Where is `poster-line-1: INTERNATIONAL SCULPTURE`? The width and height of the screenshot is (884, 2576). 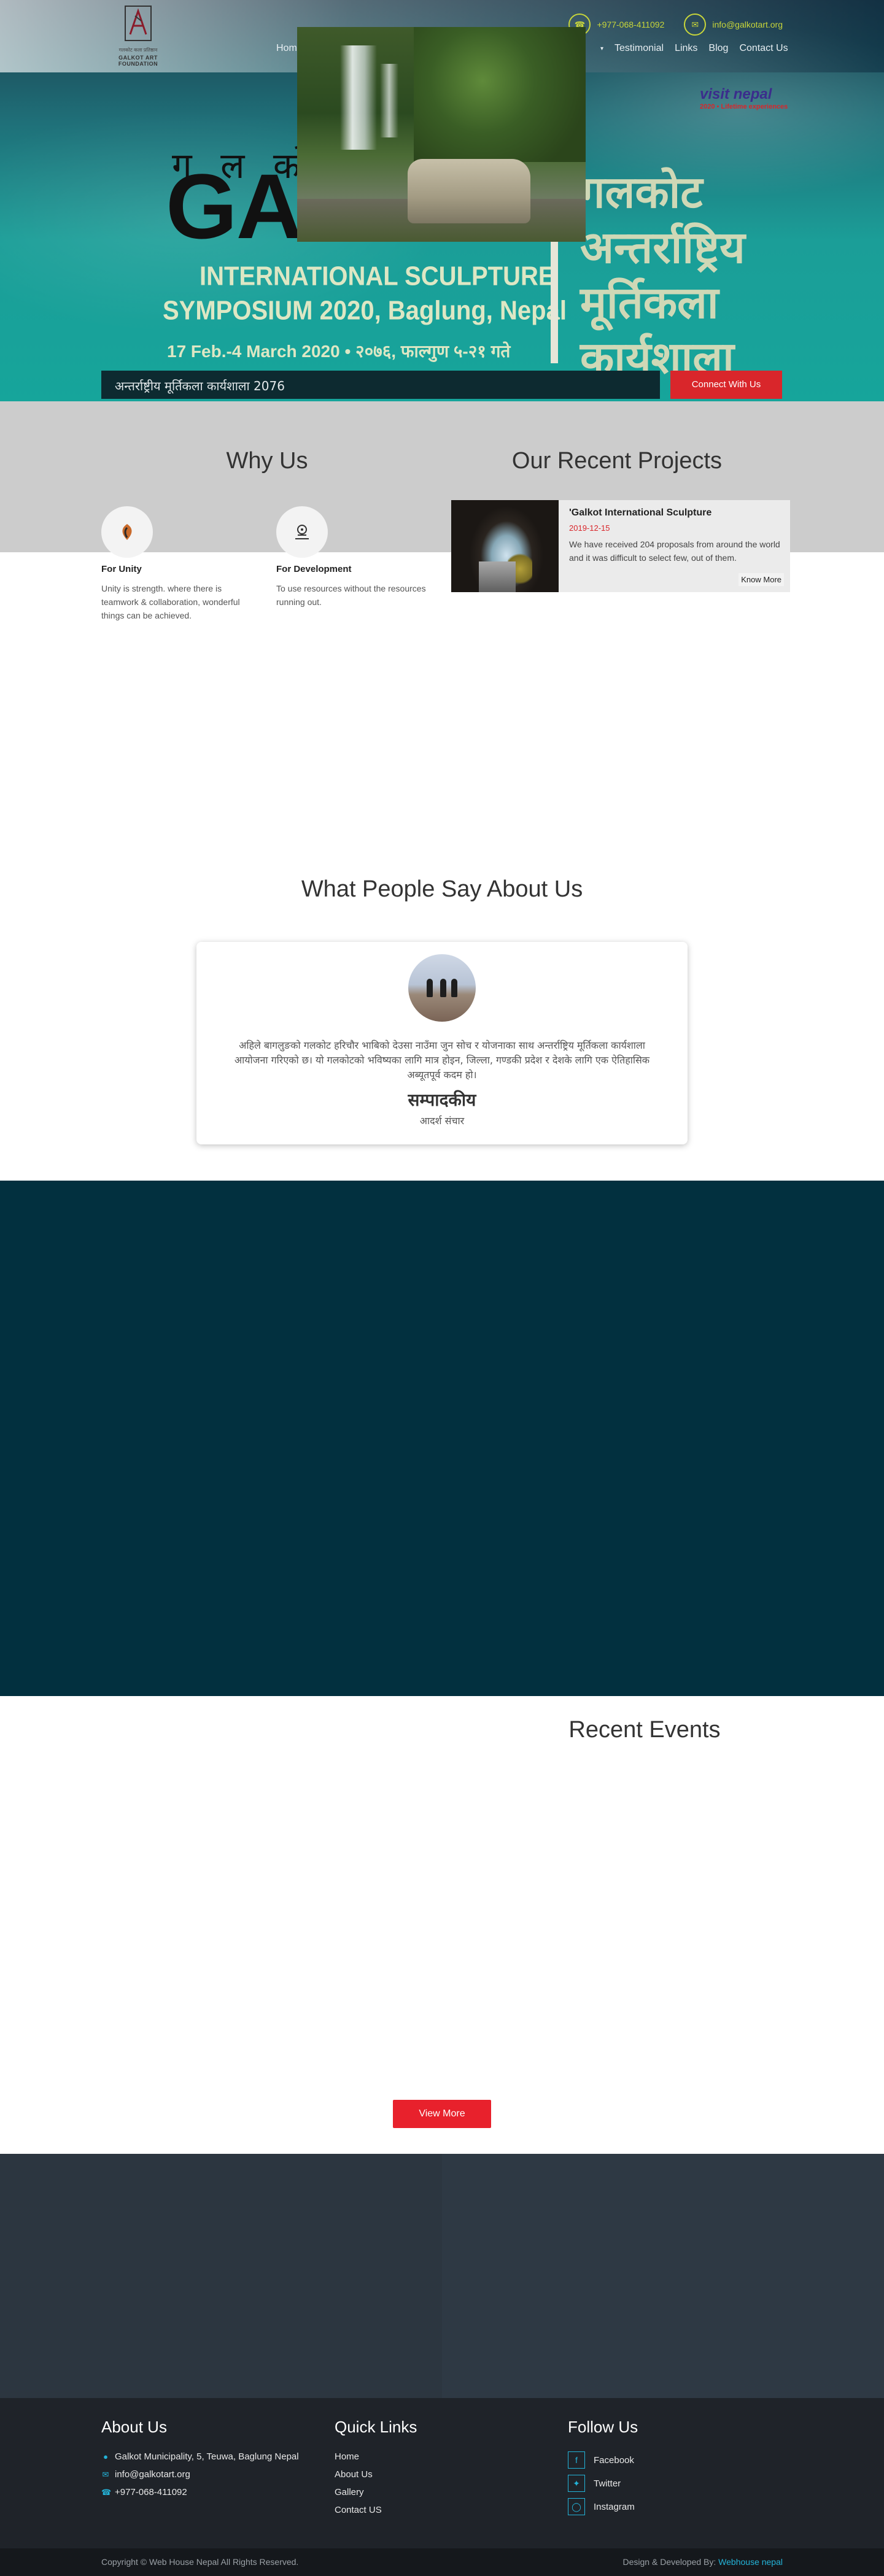
poster-line-1: INTERNATIONAL SCULPTURE is located at coordinates (378, 276).